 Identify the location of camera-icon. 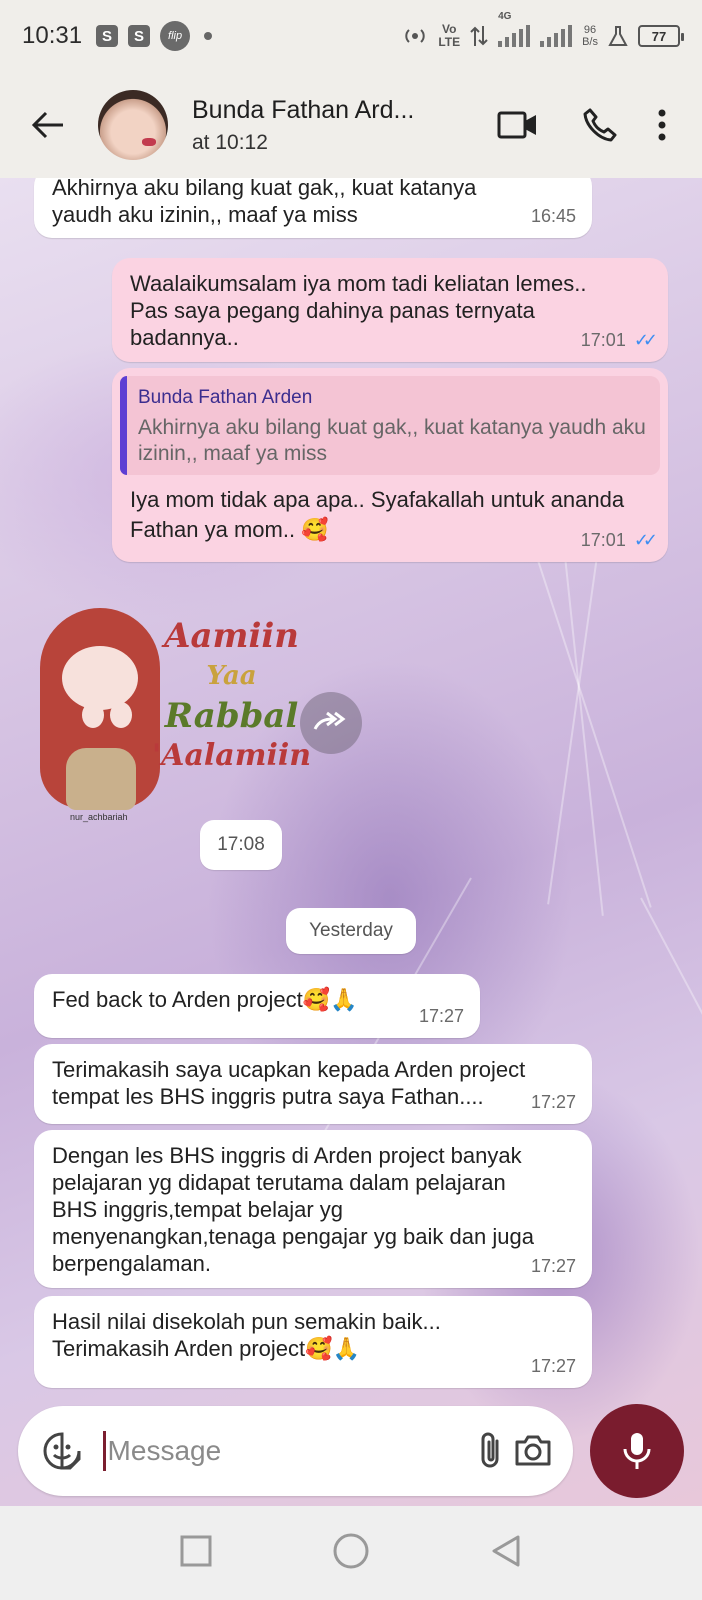
(533, 1450).